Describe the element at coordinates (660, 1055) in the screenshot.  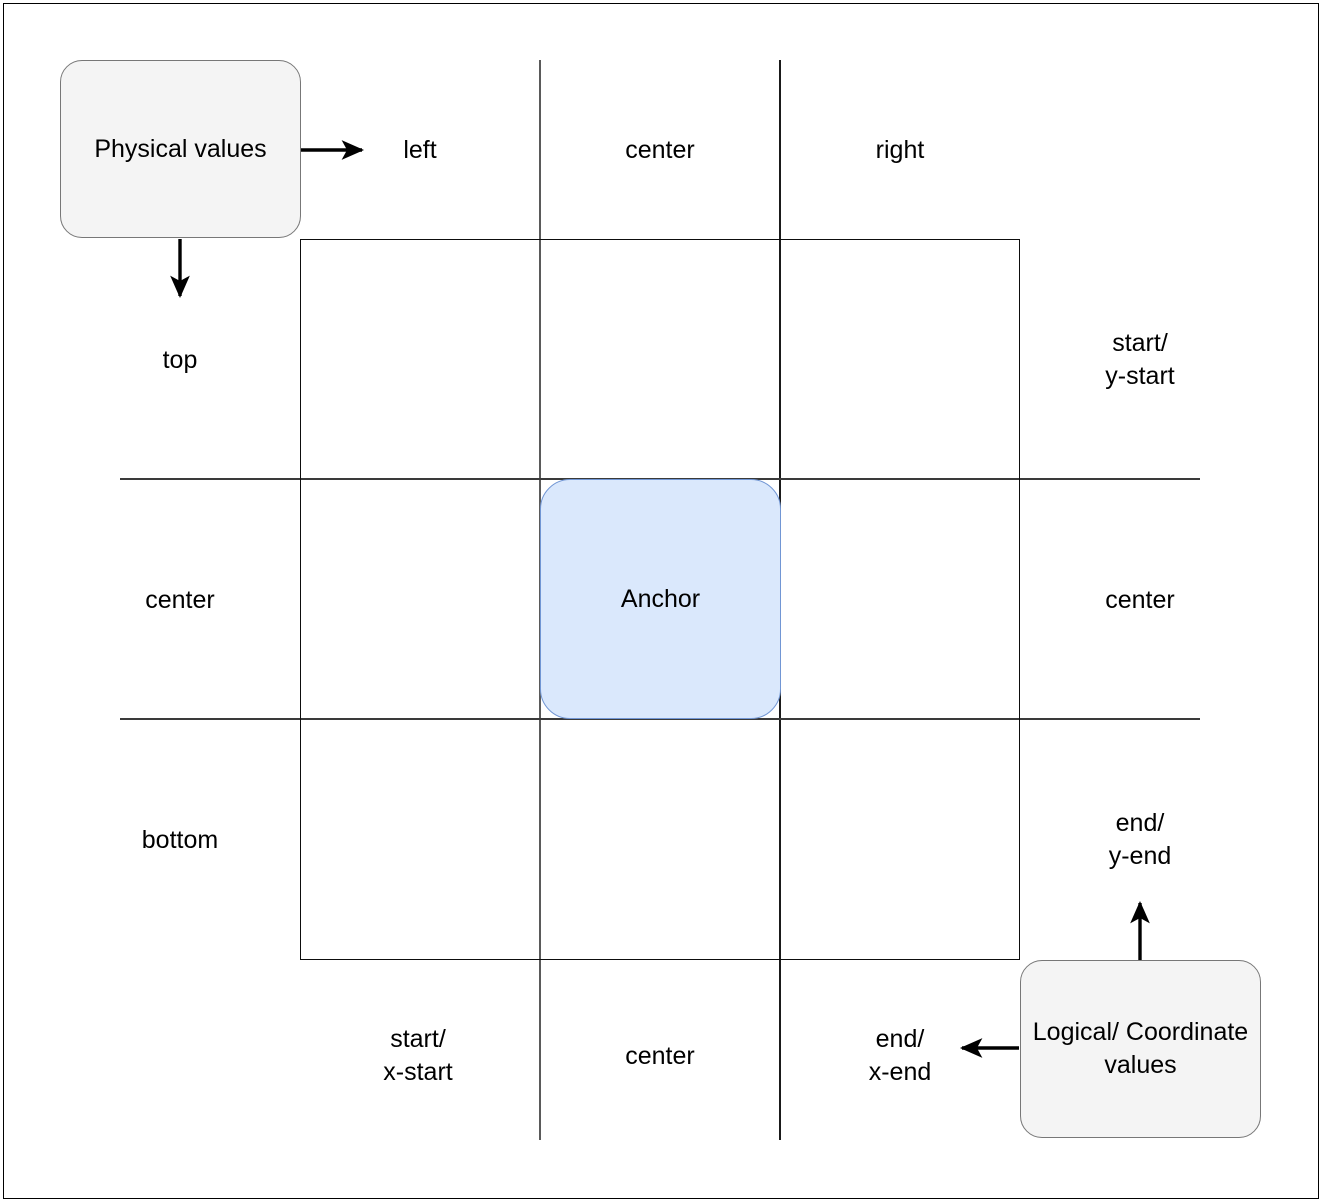
I see `label-logical-center-horizontal: center` at that location.